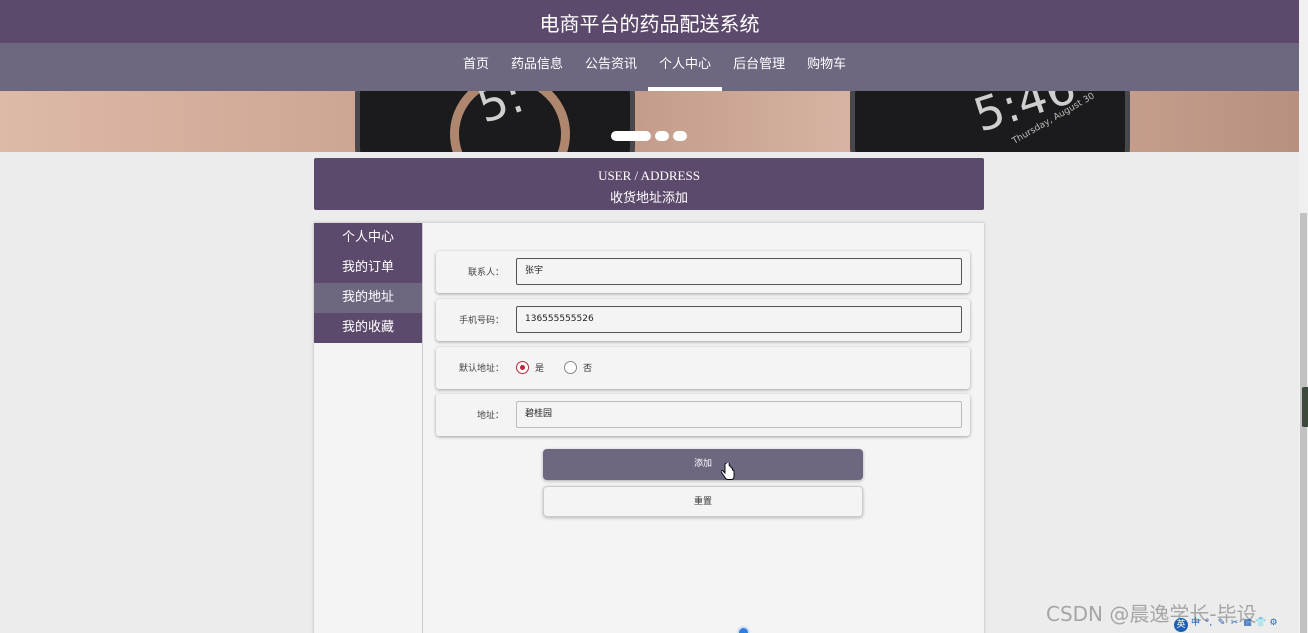 This screenshot has width=1308, height=633. I want to click on ime-handwrite-icon: ✎, so click(1221, 623).